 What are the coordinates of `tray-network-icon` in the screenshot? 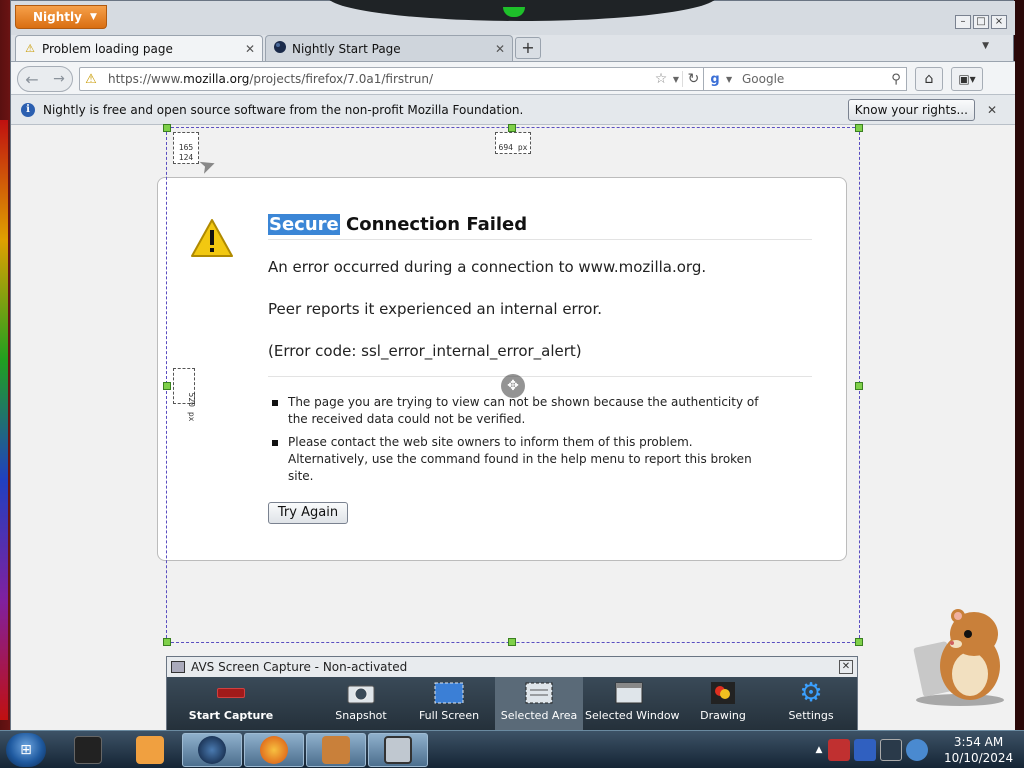 It's located at (865, 750).